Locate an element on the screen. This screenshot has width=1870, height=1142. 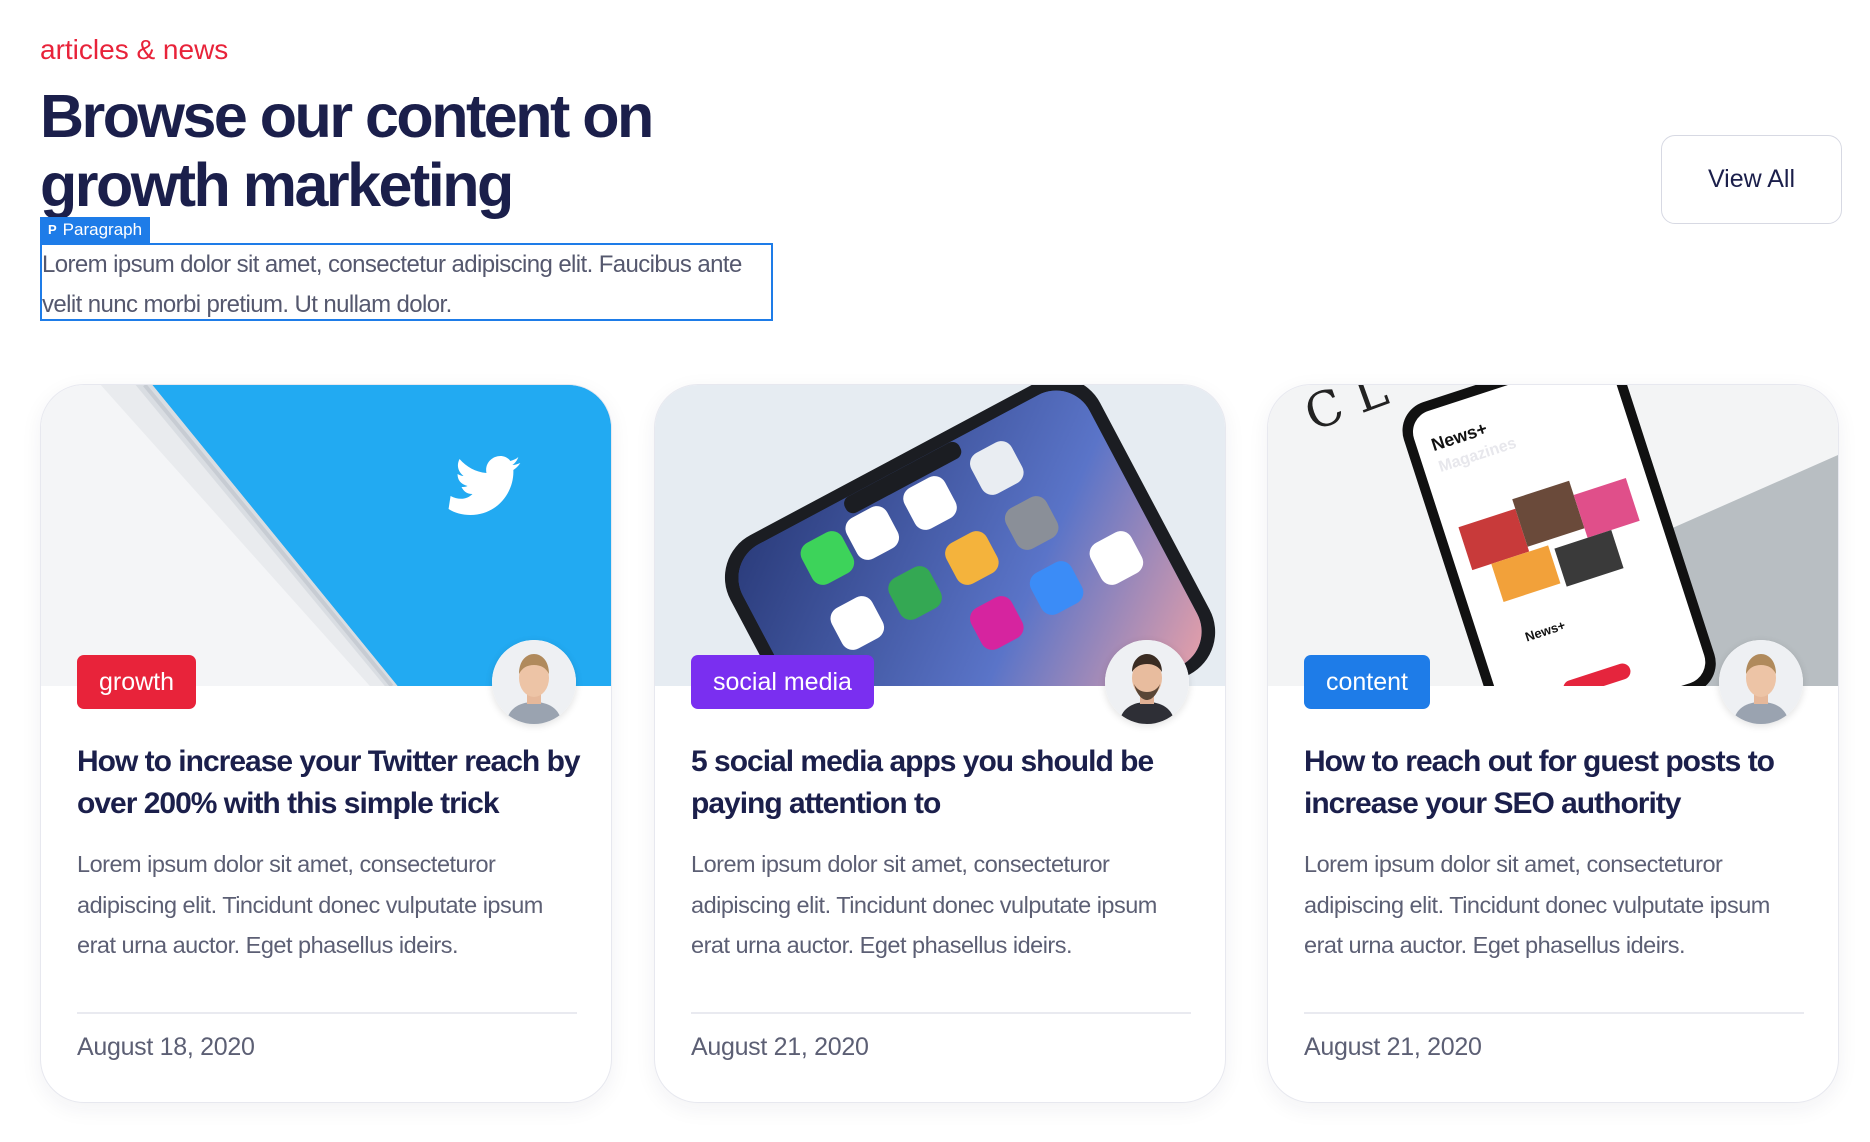
selection-tag: P Paragraph is located at coordinates (95, 230).